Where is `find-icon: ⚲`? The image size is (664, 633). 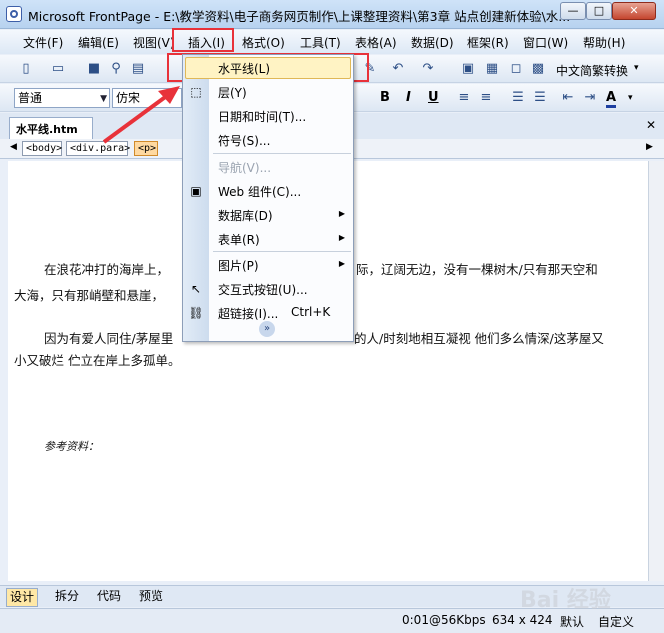
find-icon: ⚲ is located at coordinates (116, 69).